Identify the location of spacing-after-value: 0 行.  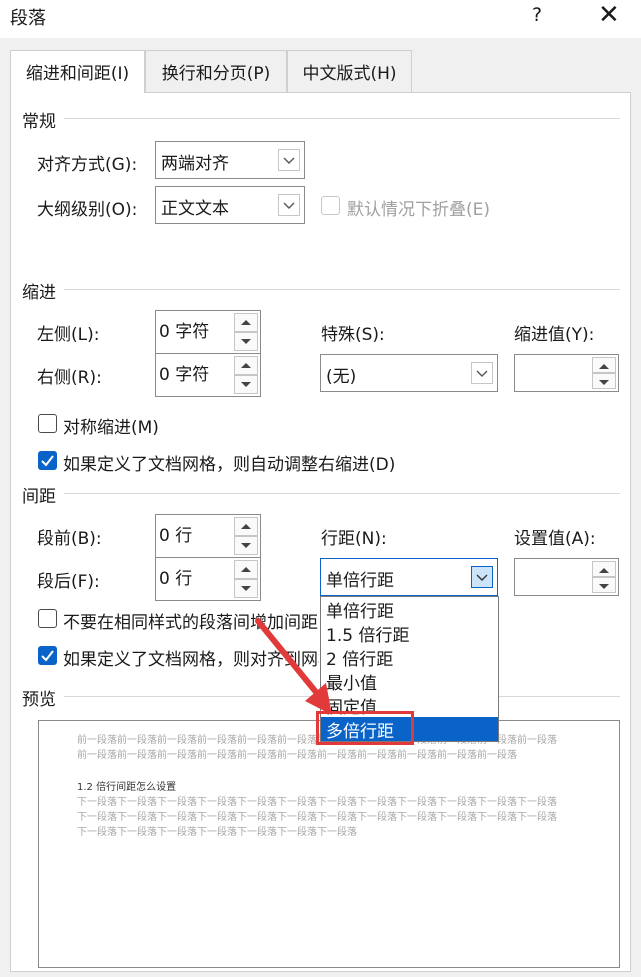
(176, 579).